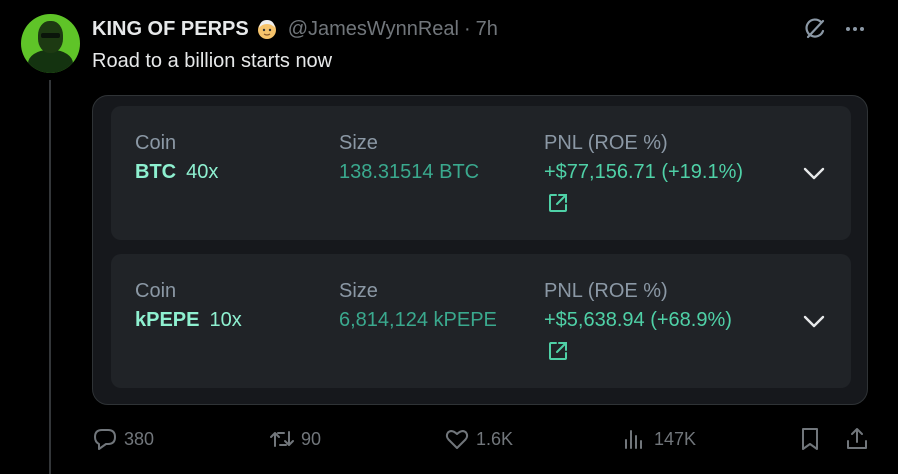 Image resolution: width=898 pixels, height=474 pixels. I want to click on coin-value: kPEPE 10x, so click(188, 320).